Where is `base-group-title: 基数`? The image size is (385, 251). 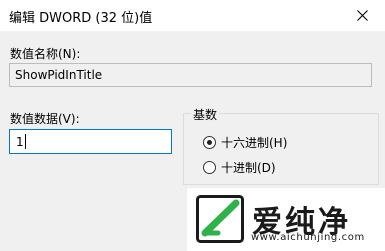 base-group-title: 基数 is located at coordinates (205, 114).